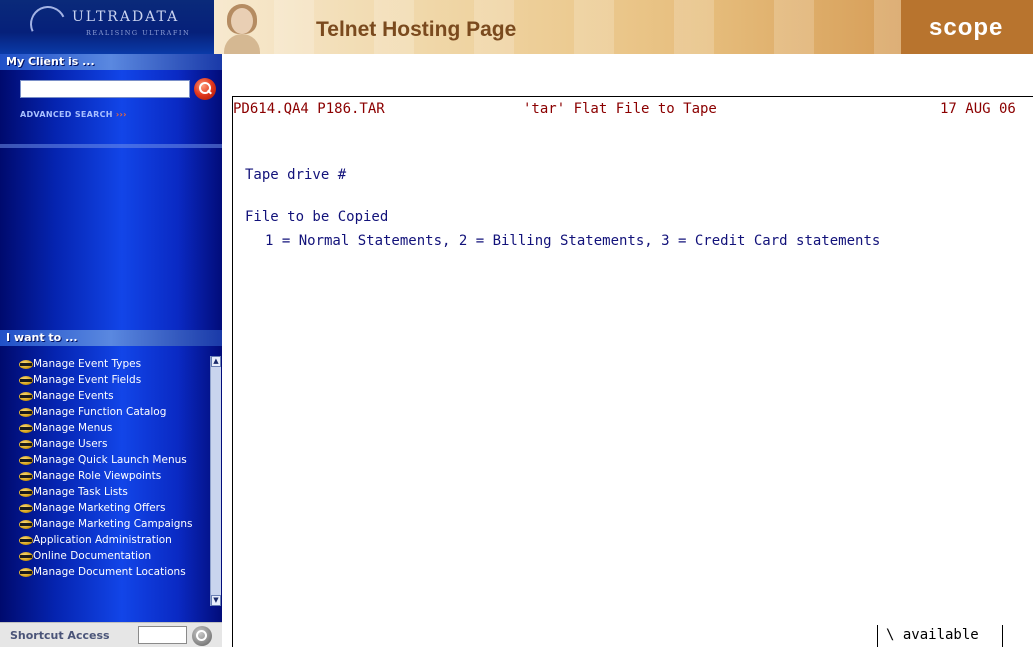 The image size is (1033, 647). I want to click on task-manage-menus: Manage Menus, so click(105, 428).